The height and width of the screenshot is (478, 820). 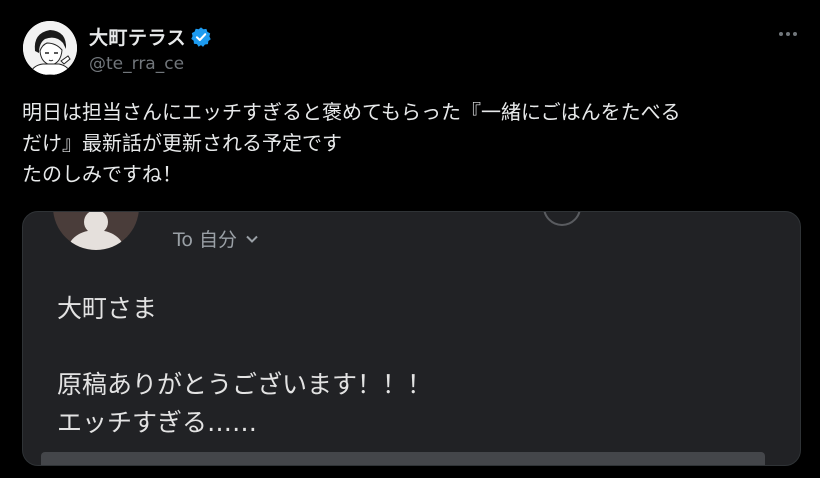 I want to click on email-action-circle, so click(x=562, y=219).